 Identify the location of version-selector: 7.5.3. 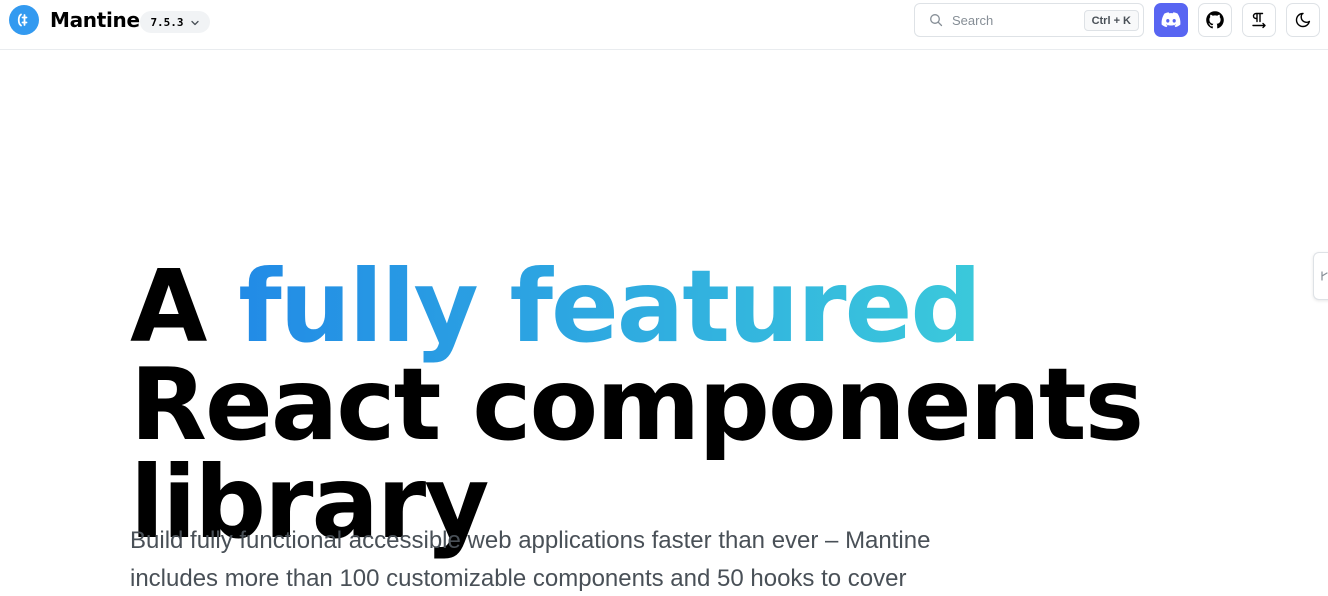
(175, 22).